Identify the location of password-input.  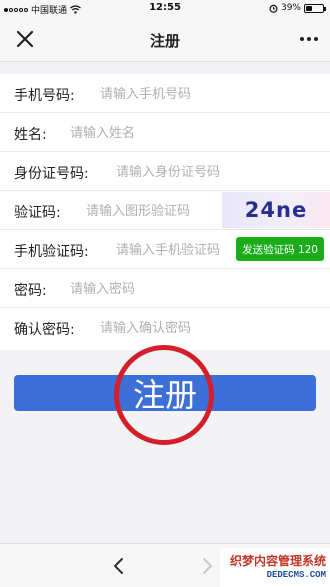
(190, 289).